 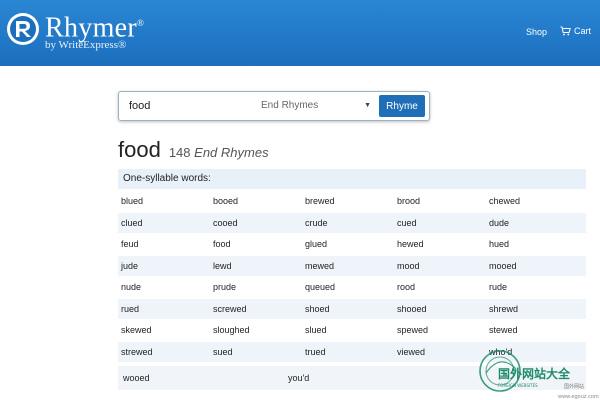 What do you see at coordinates (565, 31) in the screenshot?
I see `cart-icon` at bounding box center [565, 31].